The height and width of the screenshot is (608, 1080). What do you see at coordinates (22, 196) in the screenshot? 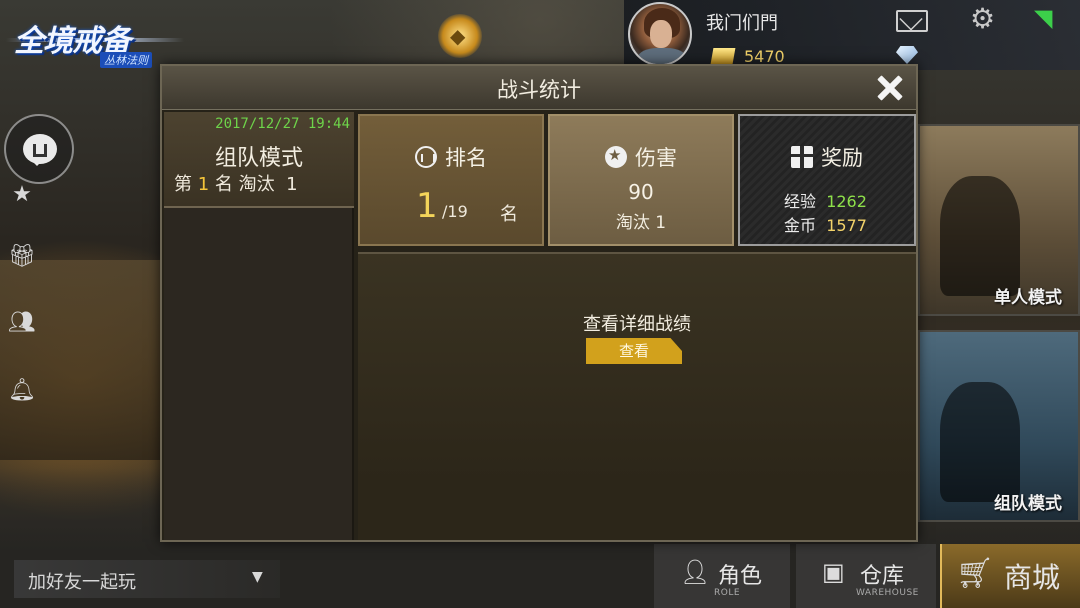
I see `star-icon: ★` at bounding box center [22, 196].